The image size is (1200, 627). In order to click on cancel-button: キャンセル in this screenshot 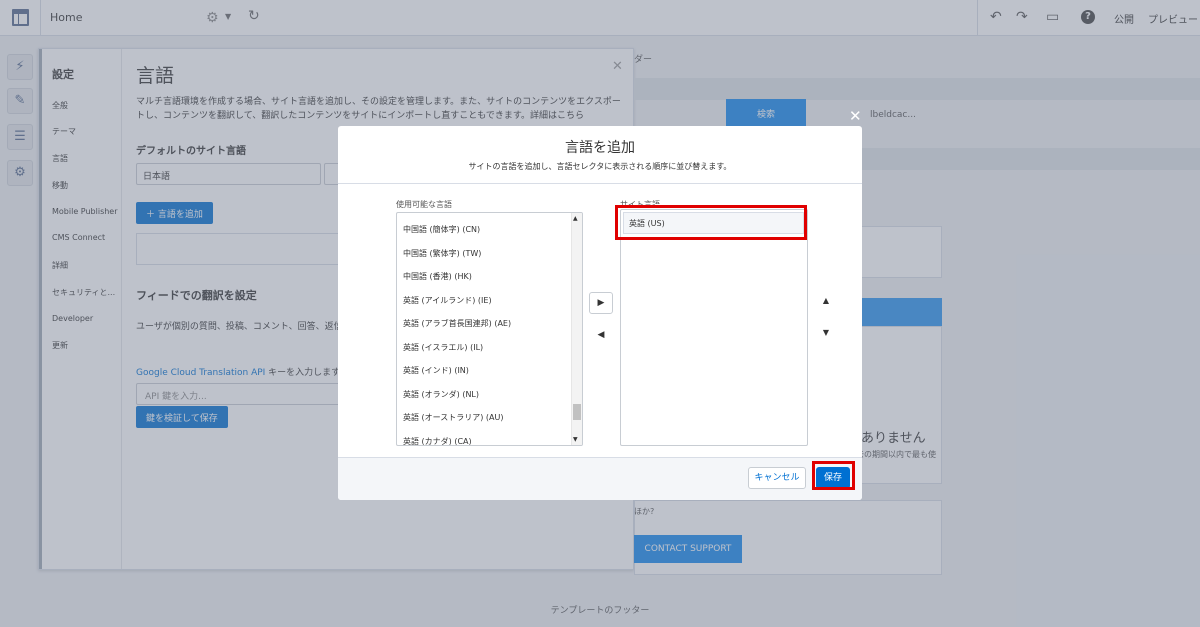, I will do `click(777, 478)`.